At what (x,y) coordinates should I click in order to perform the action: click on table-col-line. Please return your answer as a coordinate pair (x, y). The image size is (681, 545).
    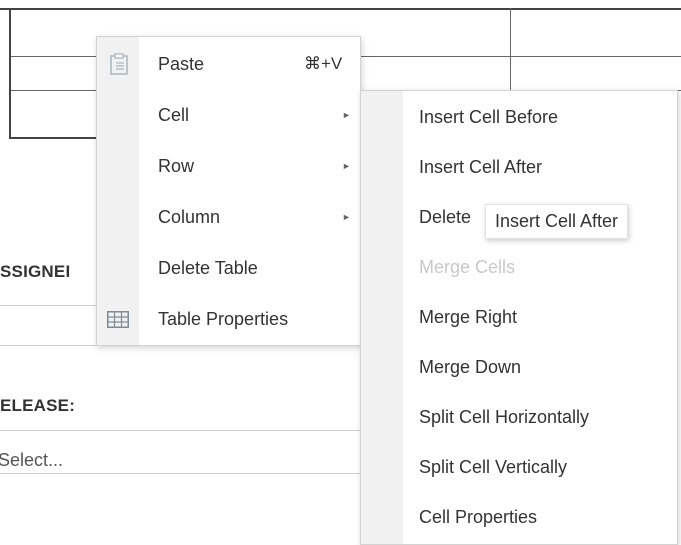
    Looking at the image, I should click on (510, 50).